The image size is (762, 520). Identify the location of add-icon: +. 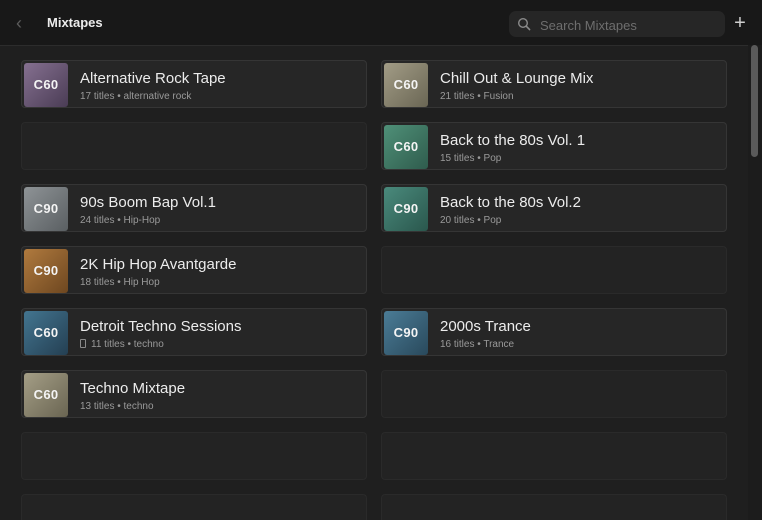
(740, 23).